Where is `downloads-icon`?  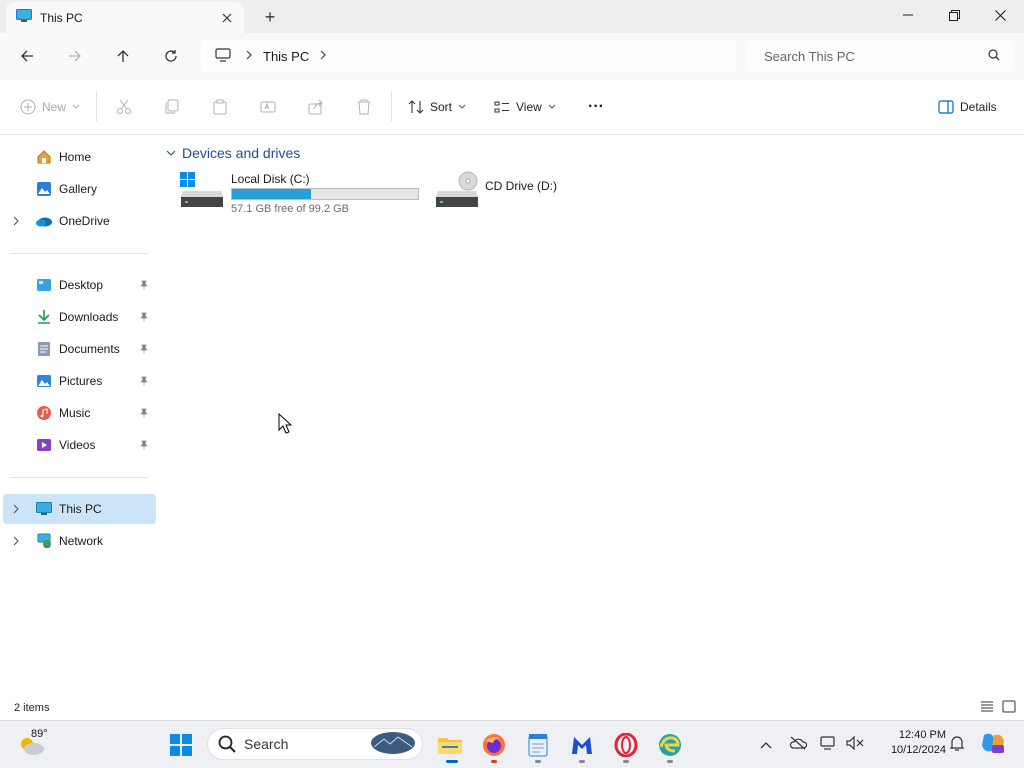
downloads-icon is located at coordinates (44, 317).